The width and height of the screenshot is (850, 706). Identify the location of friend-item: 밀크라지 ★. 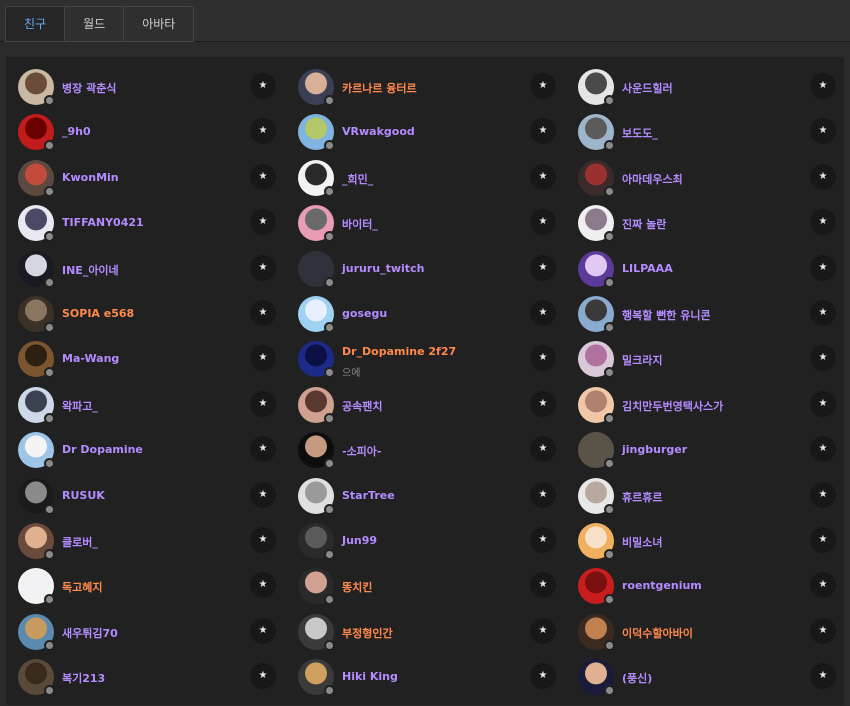
(709, 359).